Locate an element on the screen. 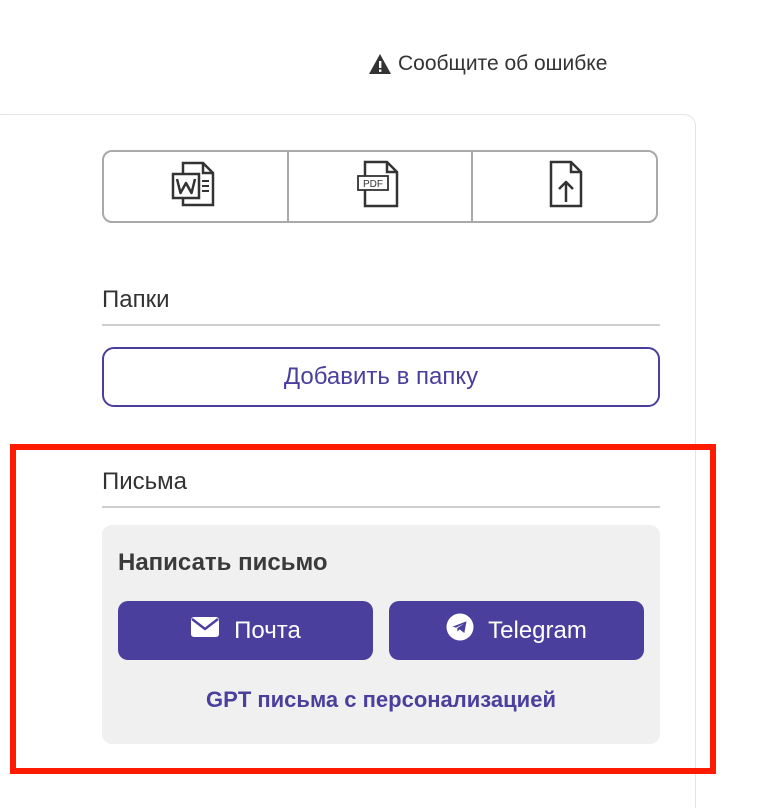 Image resolution: width=768 pixels, height=808 pixels. word-document-icon is located at coordinates (195, 186).